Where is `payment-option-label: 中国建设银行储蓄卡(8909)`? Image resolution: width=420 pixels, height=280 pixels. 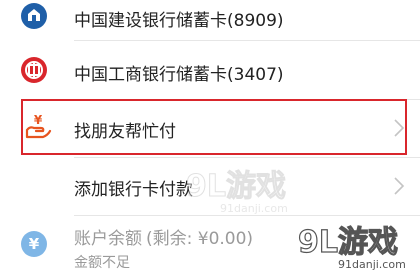 payment-option-label: 中国建设银行储蓄卡(8909) is located at coordinates (179, 21).